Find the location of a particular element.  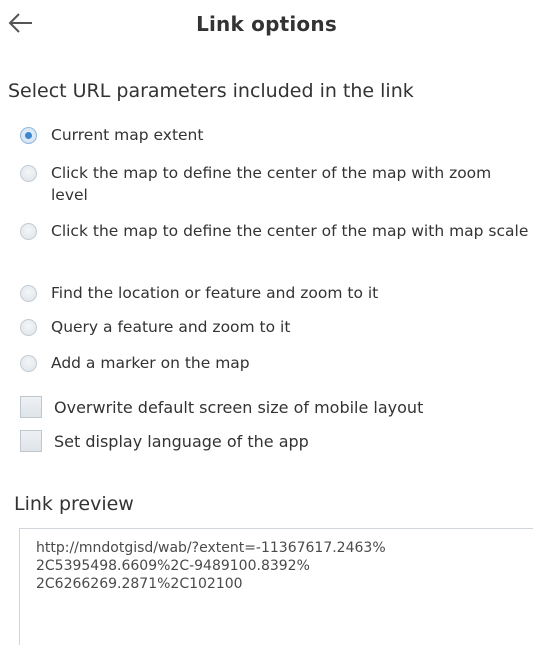

option-current-map-extent: Current map extent is located at coordinates (111, 135).